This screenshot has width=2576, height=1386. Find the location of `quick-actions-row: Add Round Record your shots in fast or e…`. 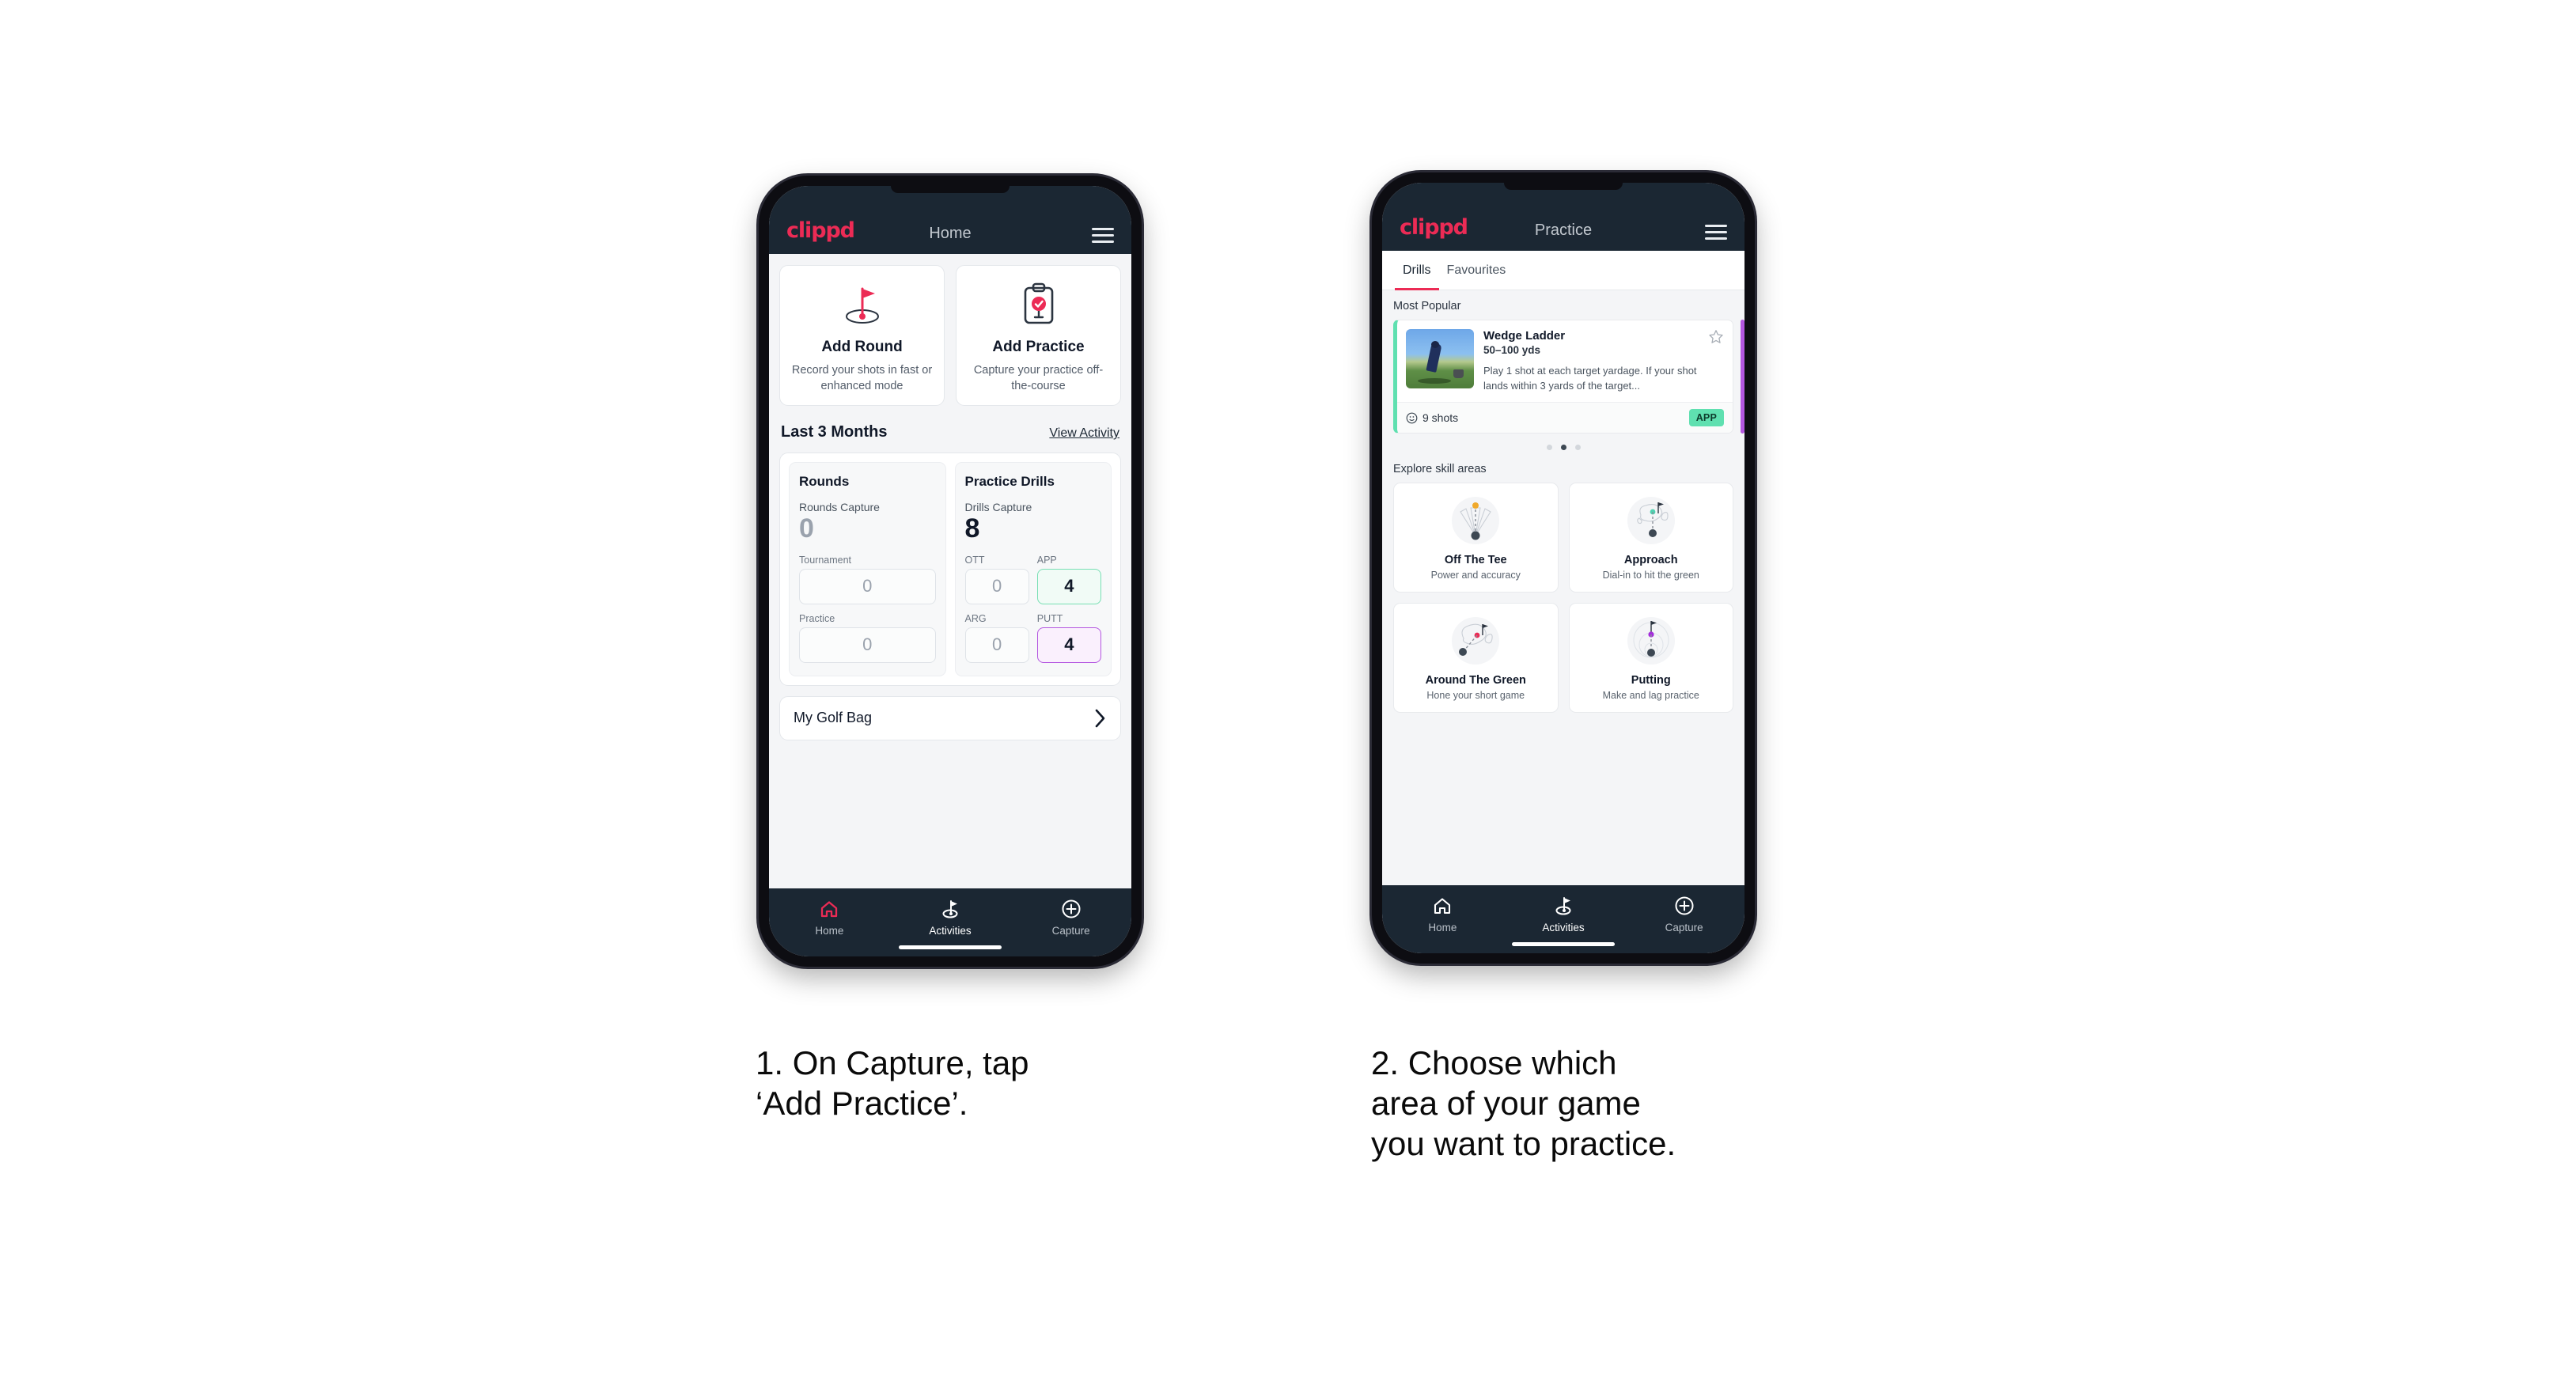

quick-actions-row: Add Round Record your shots in fast or e… is located at coordinates (950, 336).